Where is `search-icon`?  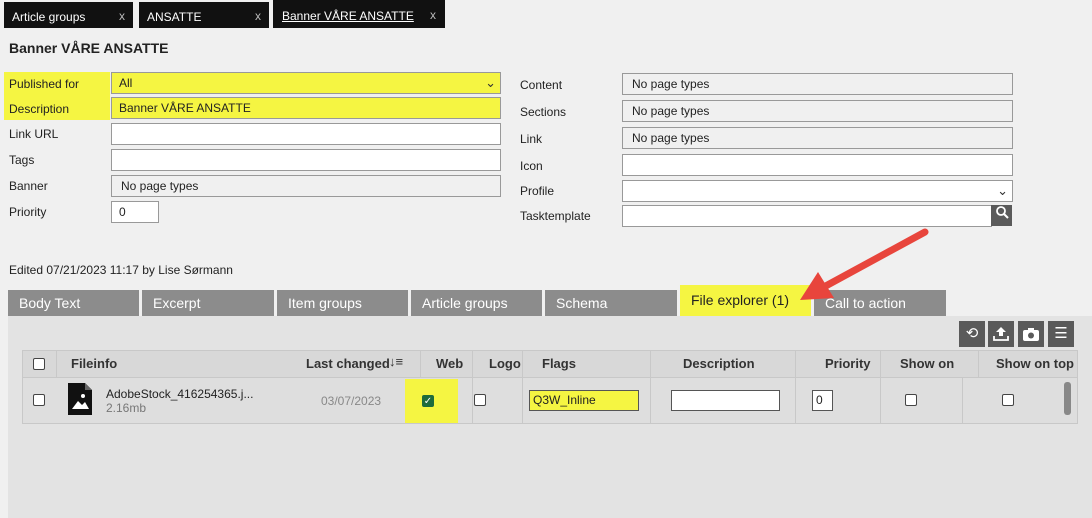
search-icon is located at coordinates (1001, 215).